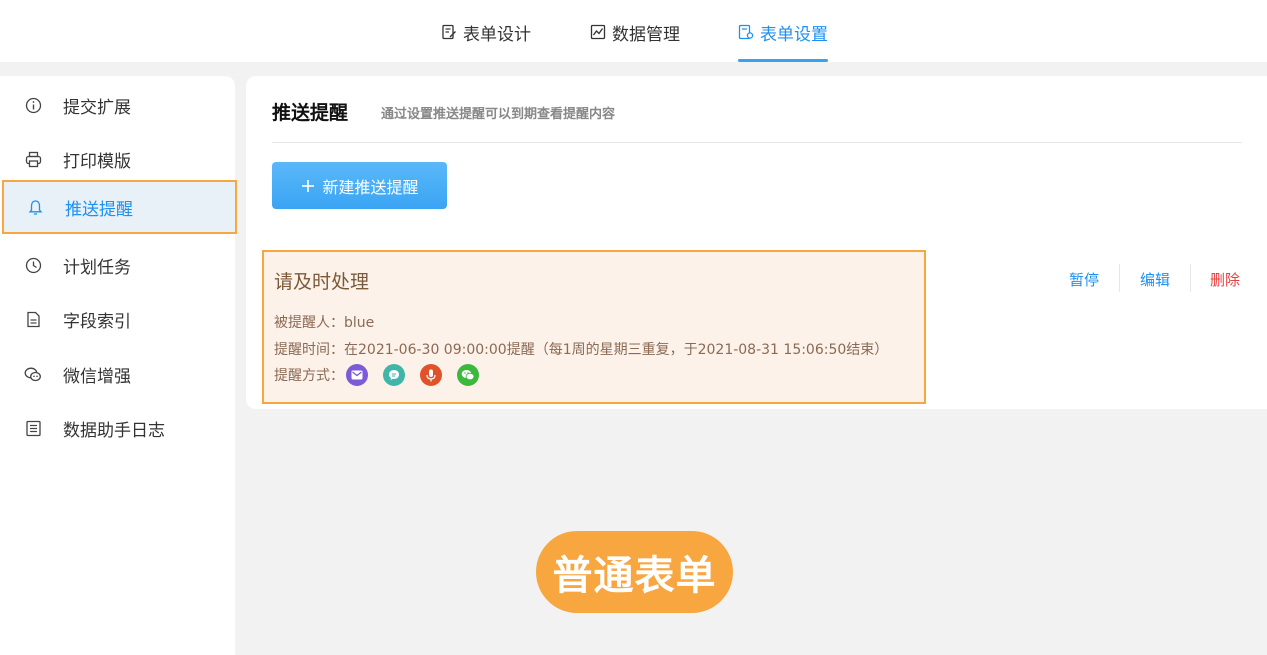 This screenshot has width=1267, height=655. I want to click on tab-label: 数据管理, so click(646, 35).